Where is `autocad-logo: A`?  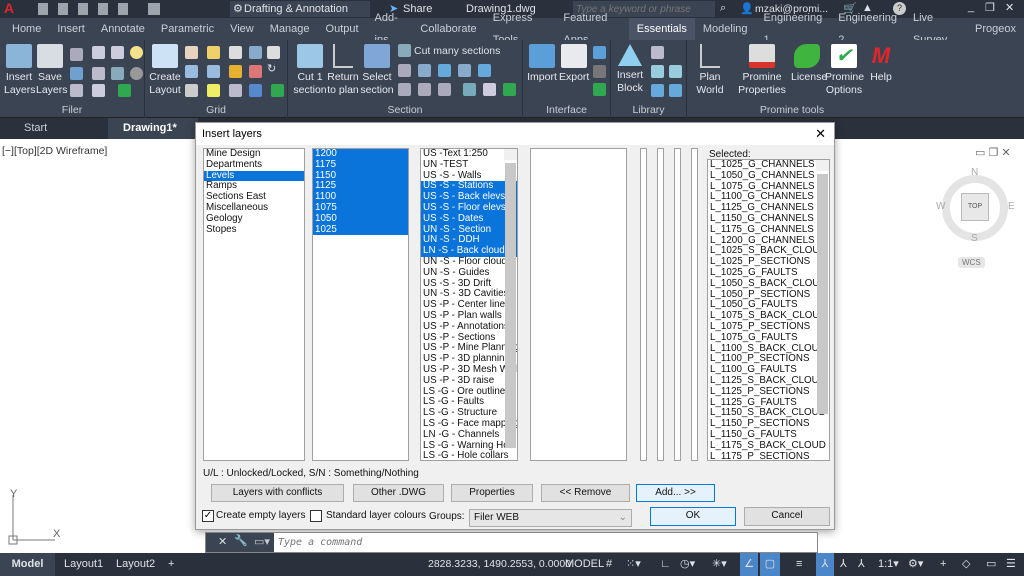 autocad-logo: A is located at coordinates (9, 8).